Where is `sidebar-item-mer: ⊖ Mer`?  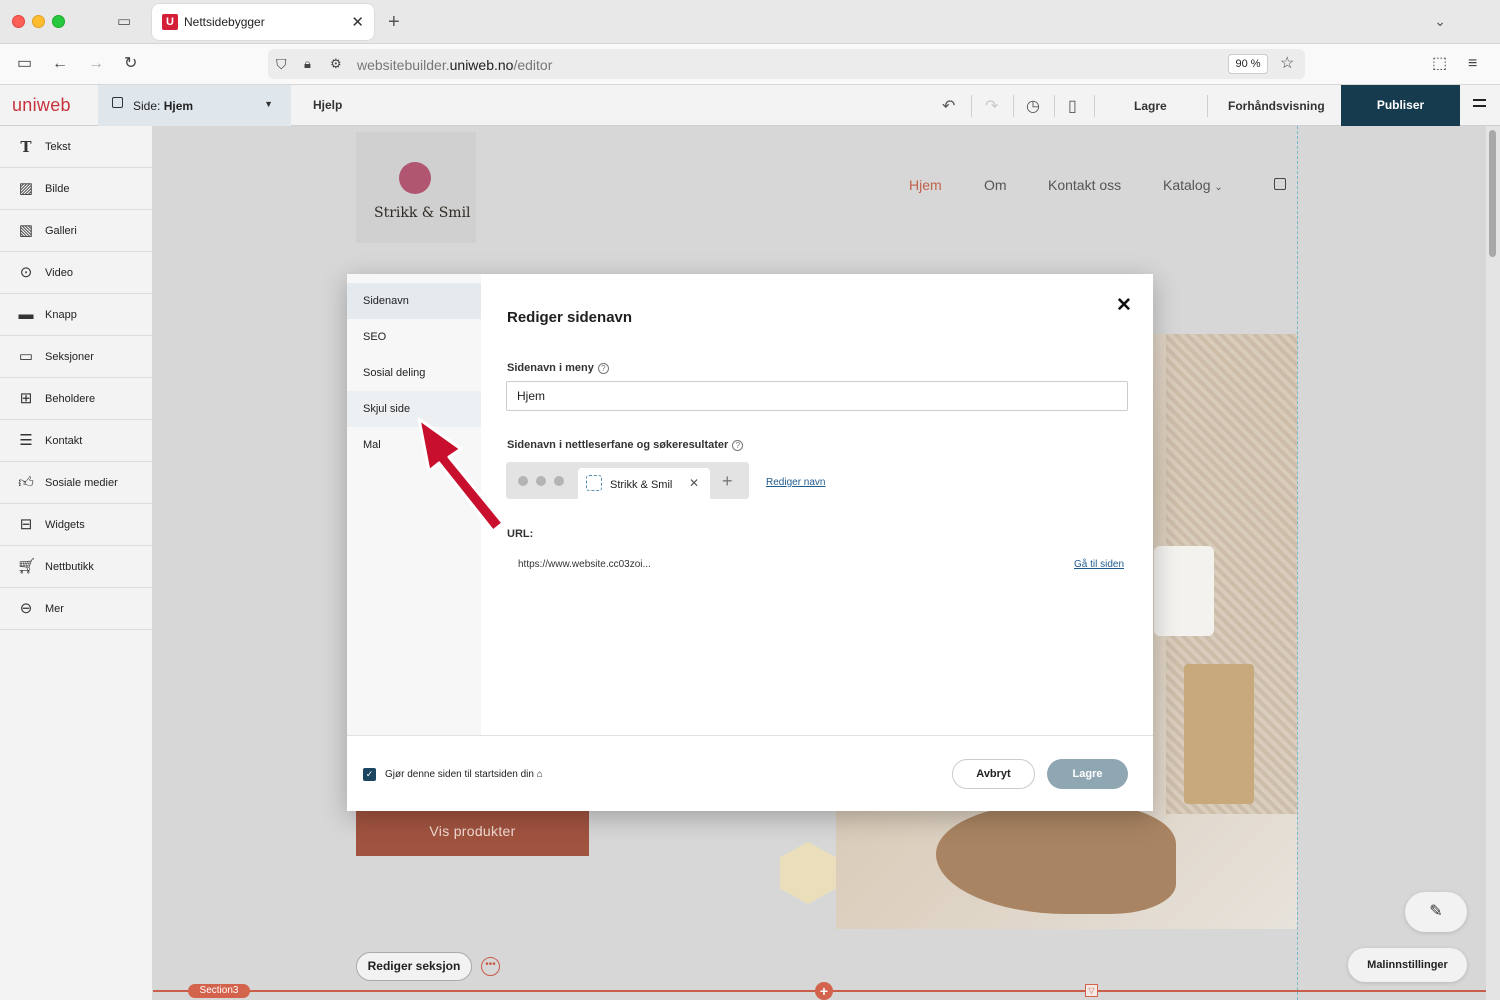
sidebar-item-mer: ⊖ Mer is located at coordinates (76, 609).